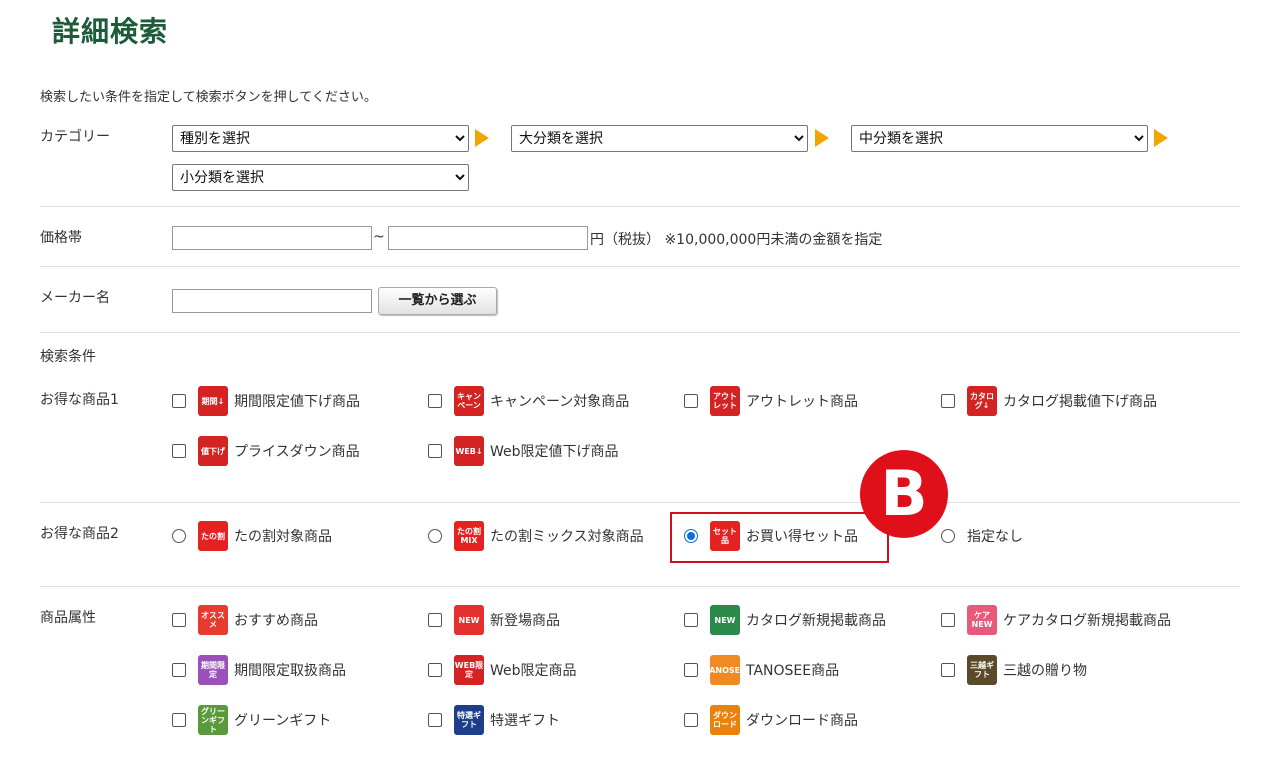 This screenshot has width=1280, height=769. I want to click on option-label: 三越の贈り物, so click(1045, 671).